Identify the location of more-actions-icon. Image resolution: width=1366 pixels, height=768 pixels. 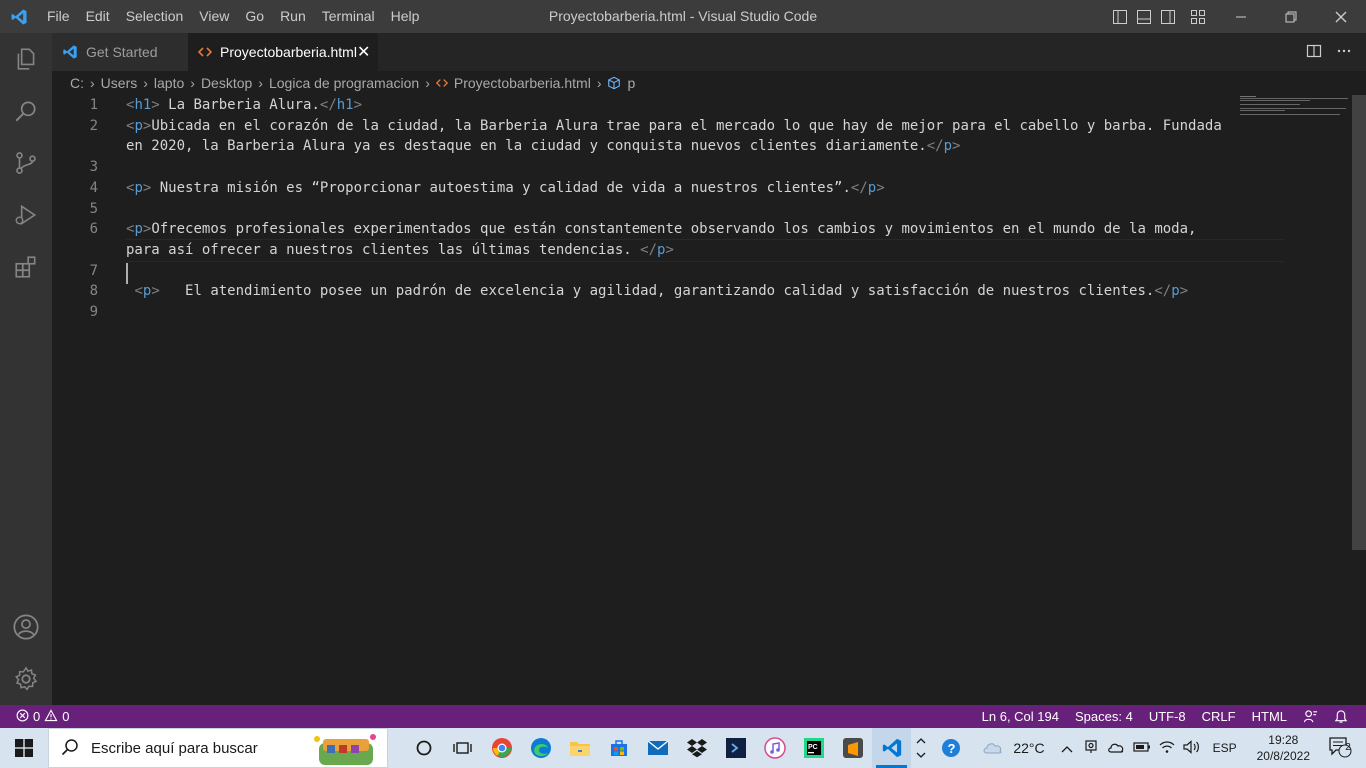
(1344, 52).